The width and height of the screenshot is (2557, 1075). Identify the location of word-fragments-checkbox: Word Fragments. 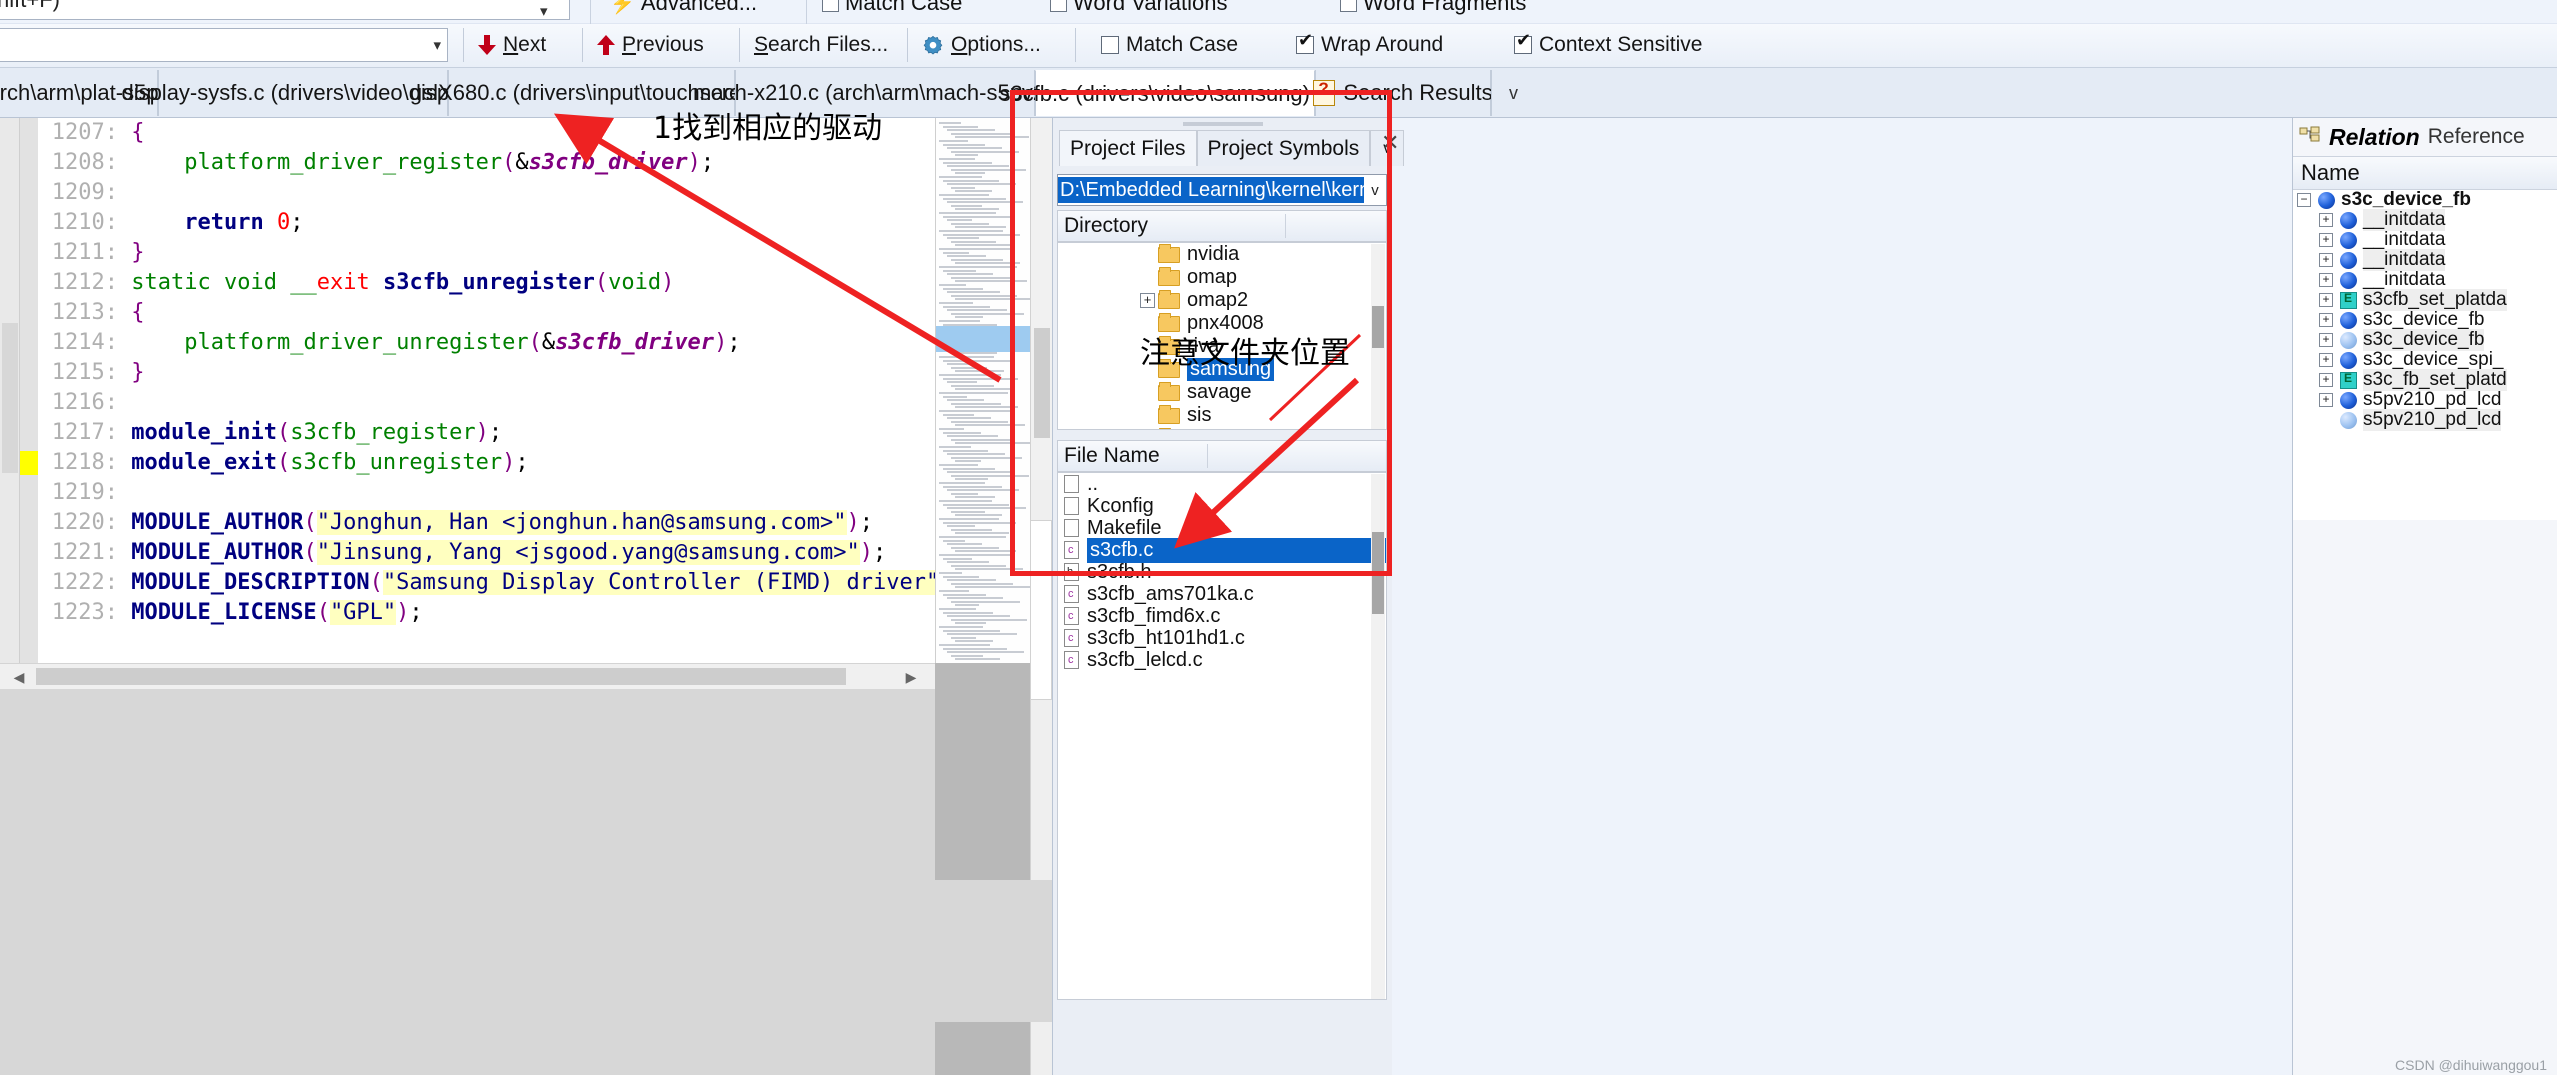
(1433, 10).